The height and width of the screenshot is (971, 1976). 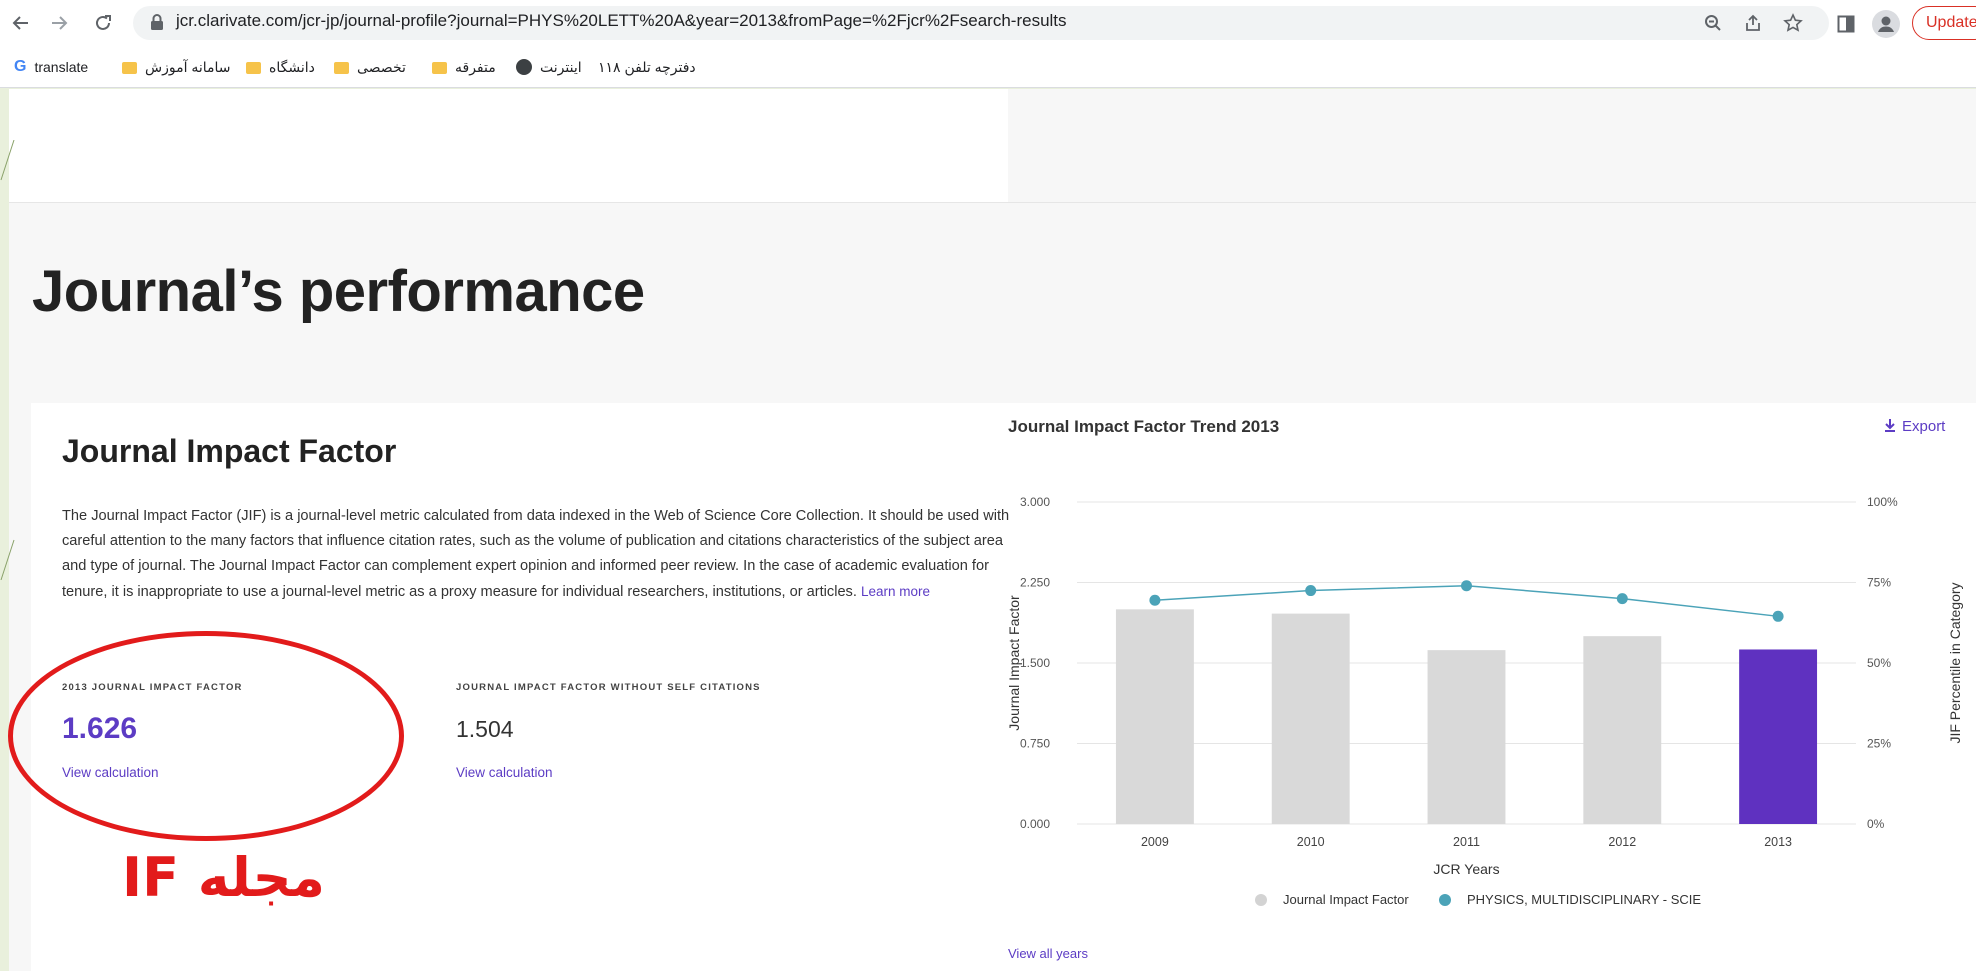 What do you see at coordinates (1879, 583) in the screenshot?
I see `y2-tick-label: 75%` at bounding box center [1879, 583].